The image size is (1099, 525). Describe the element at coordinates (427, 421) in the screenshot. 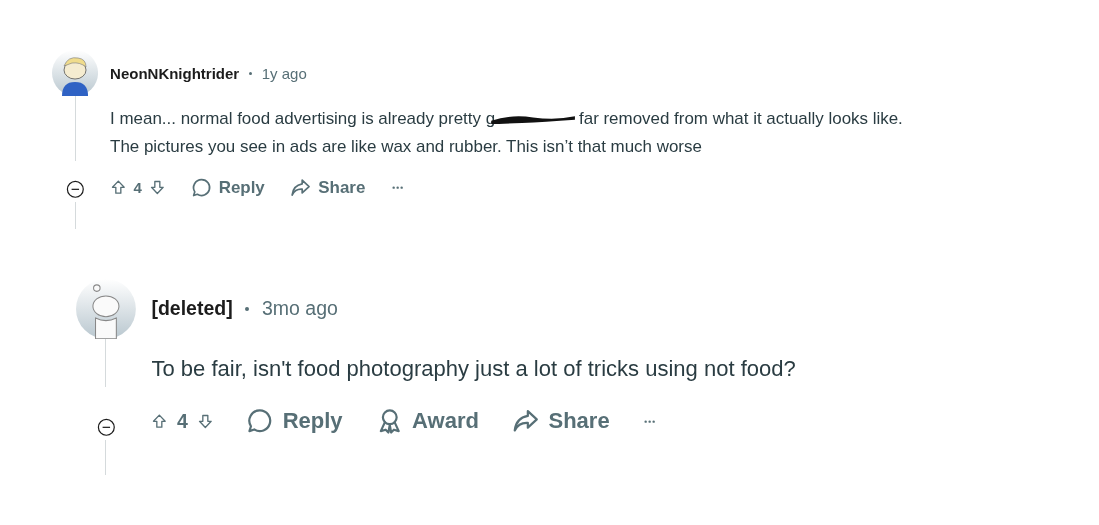

I see `award-button: Award` at that location.